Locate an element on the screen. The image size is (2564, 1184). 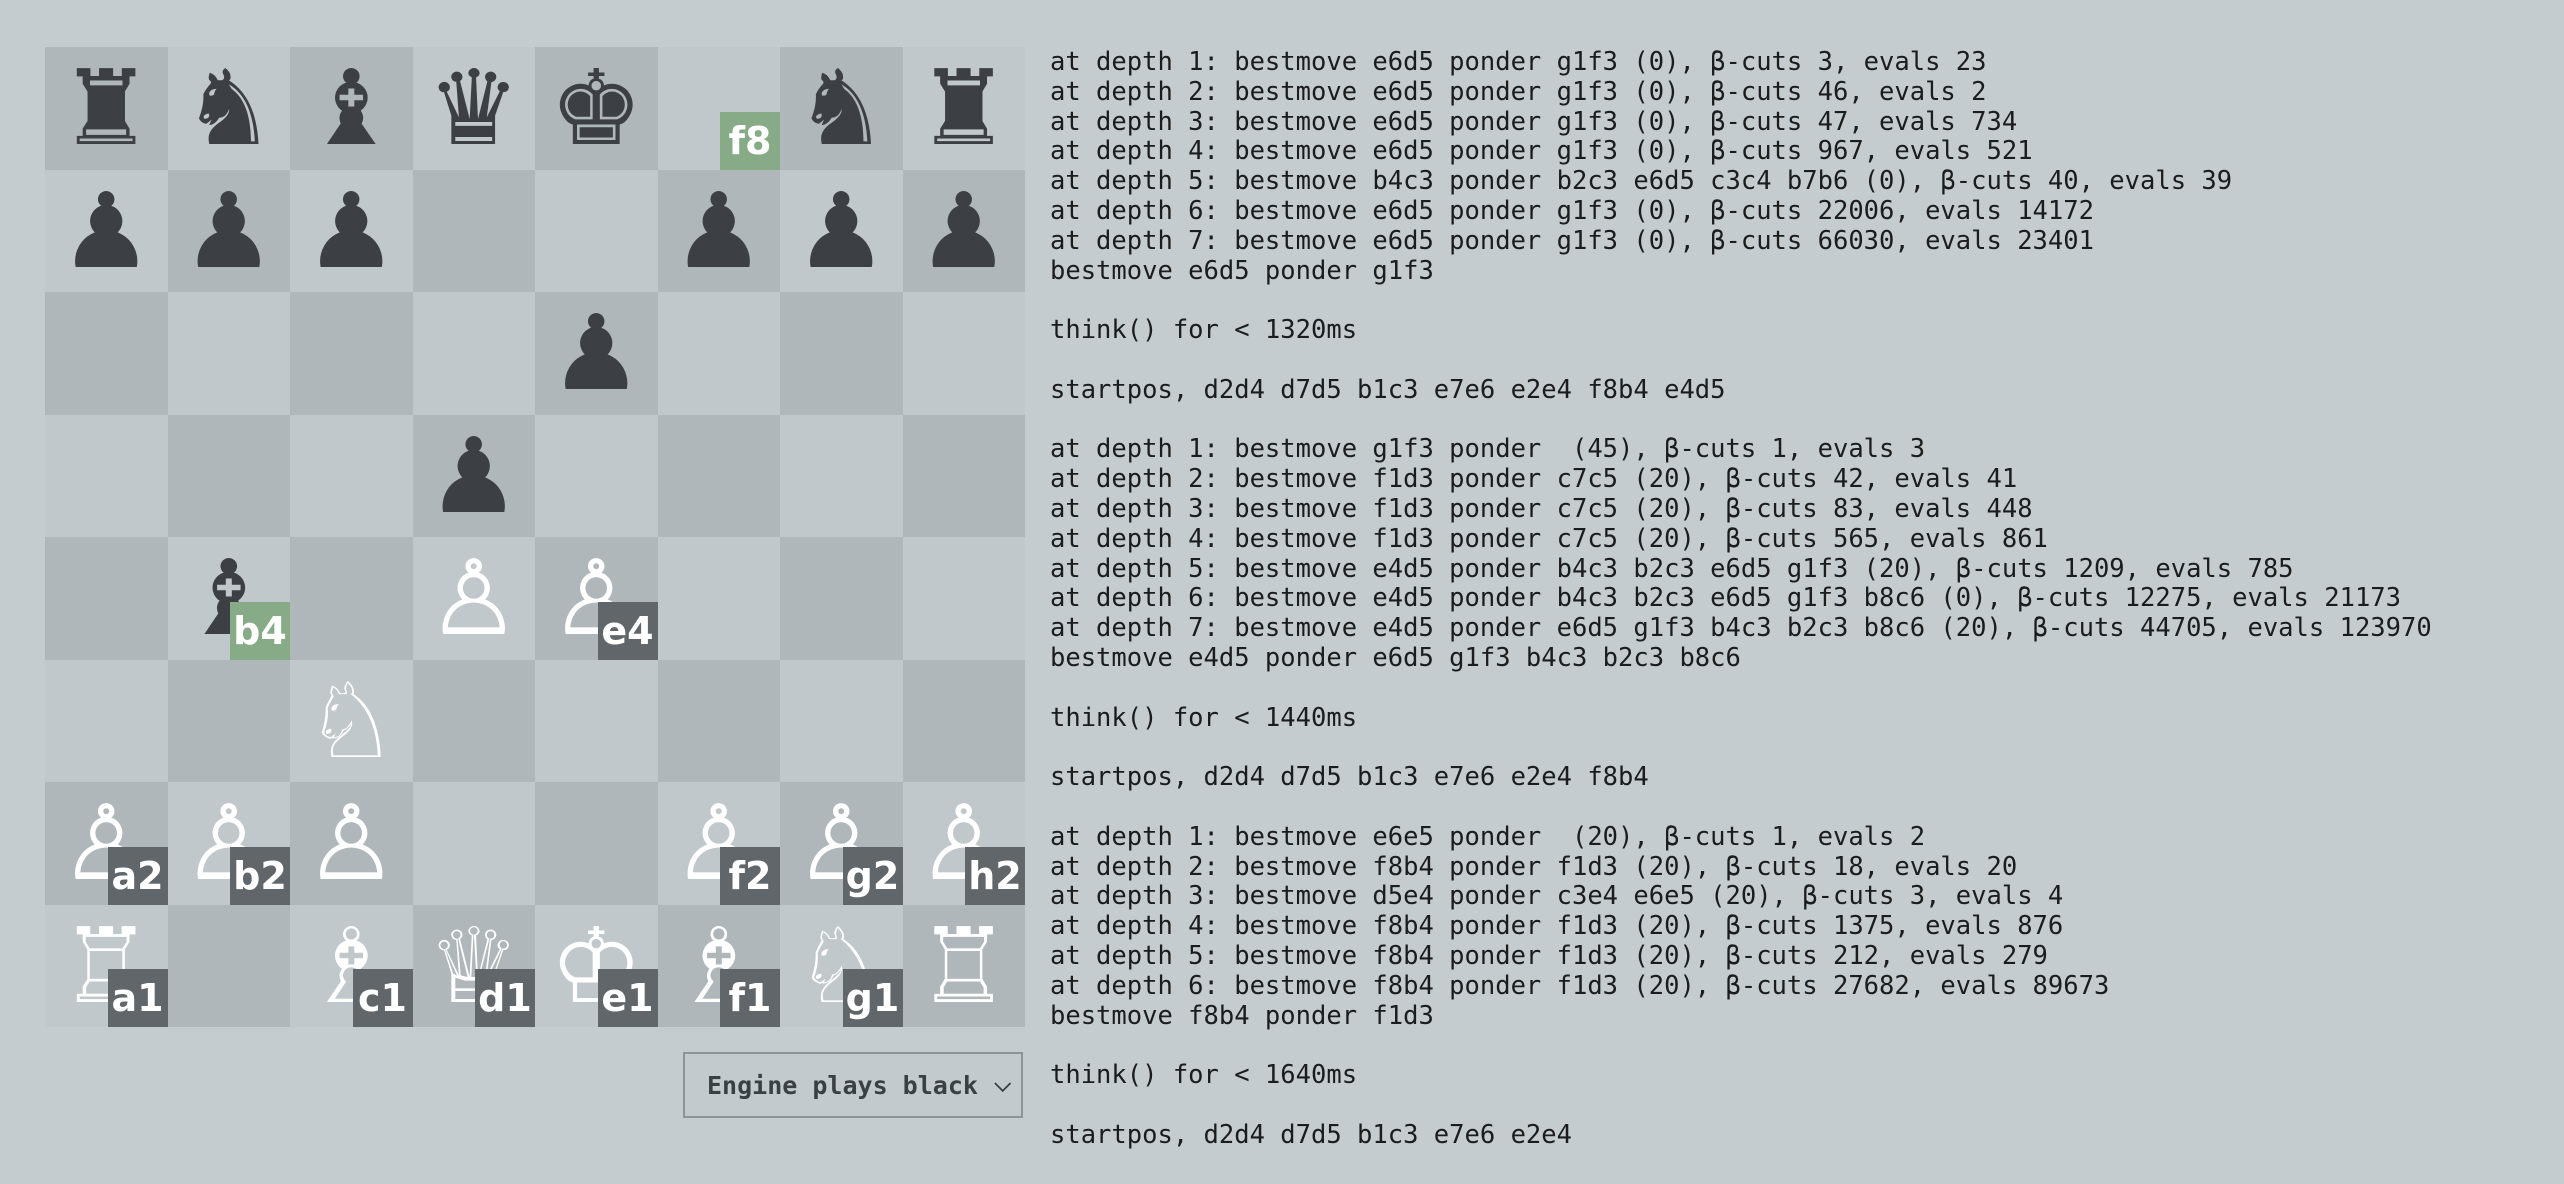
square-h1: ♖ is located at coordinates (964, 966).